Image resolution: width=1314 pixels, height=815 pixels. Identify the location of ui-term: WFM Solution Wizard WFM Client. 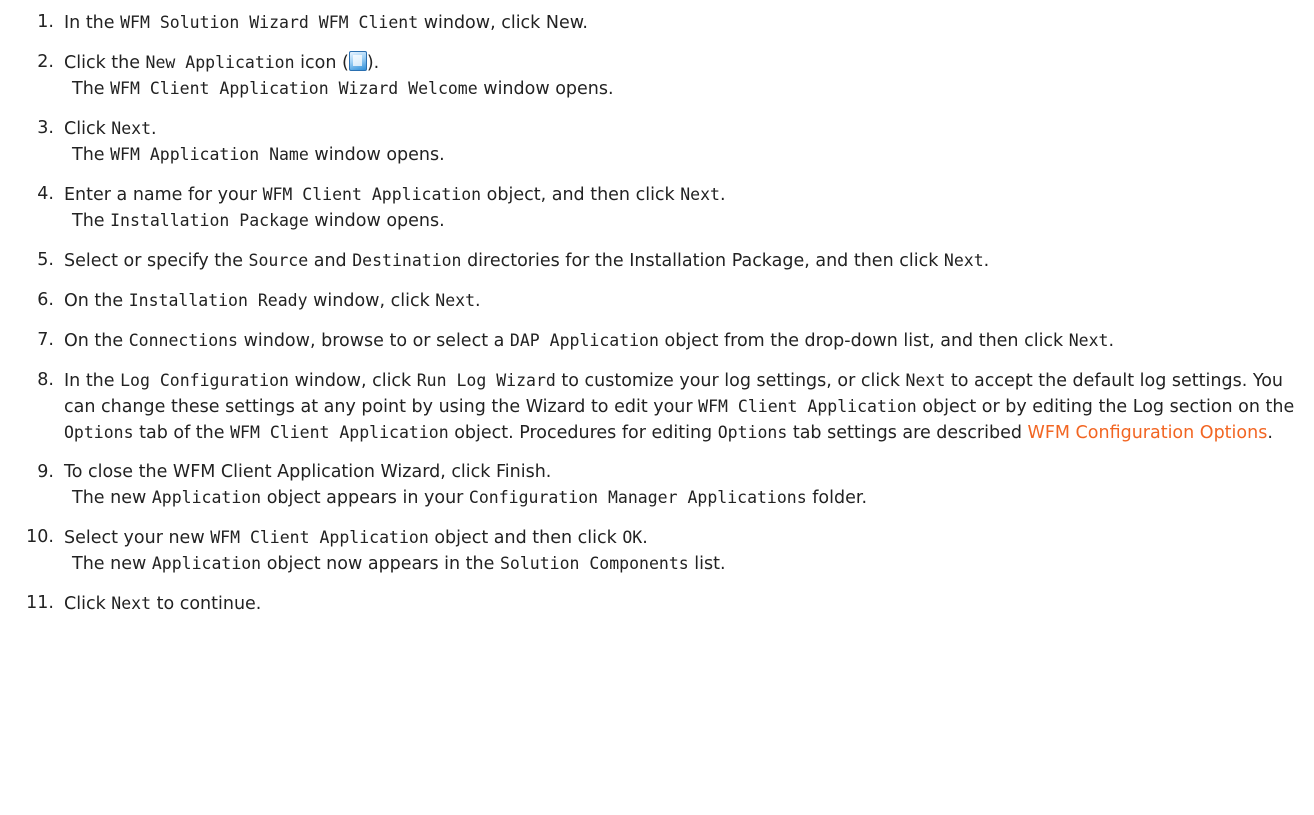
(269, 22).